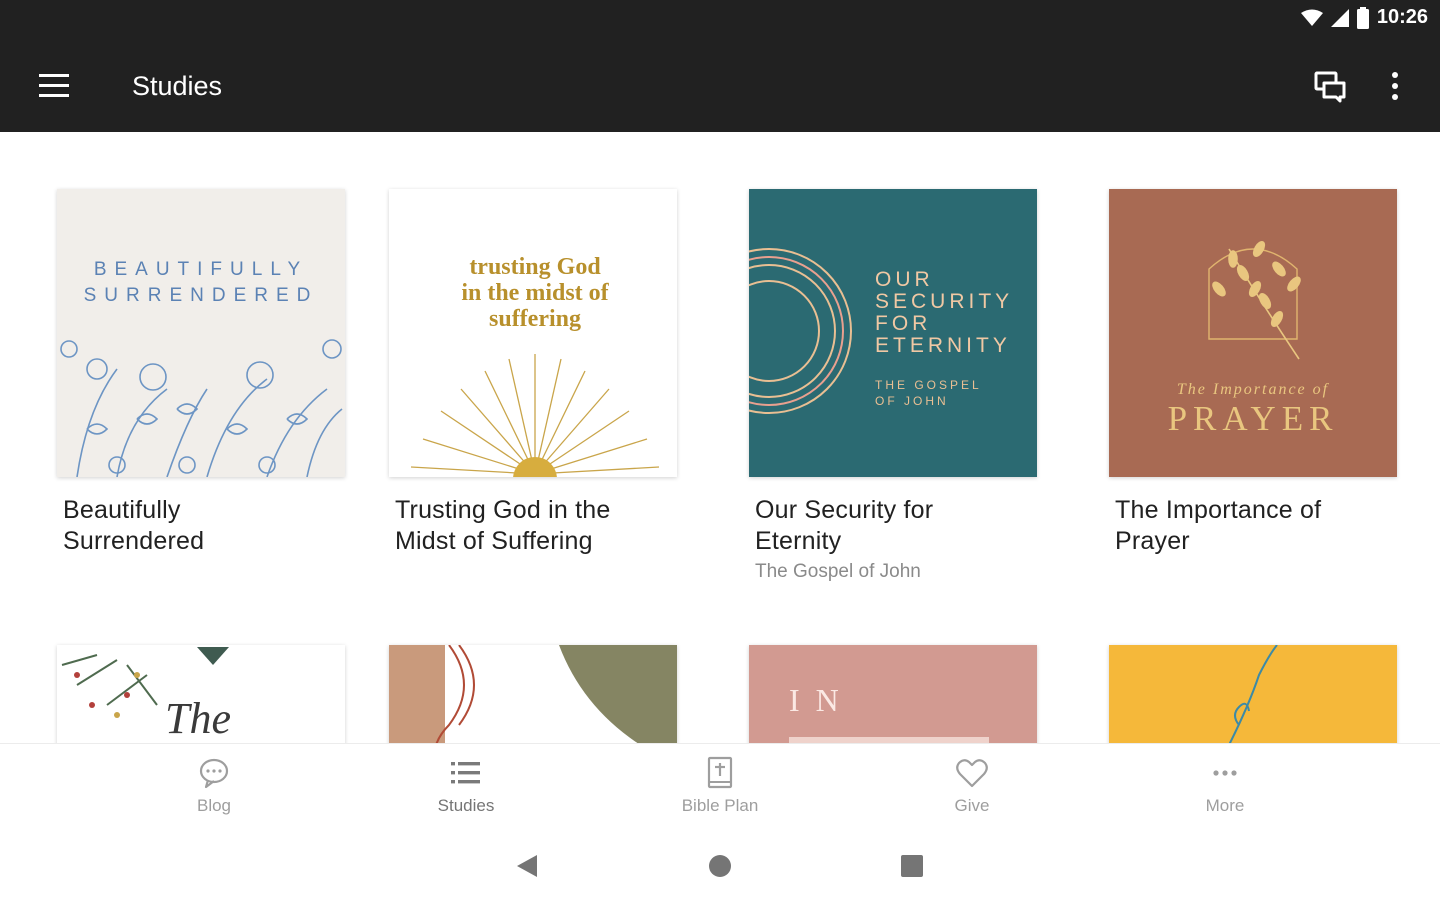 Image resolution: width=1440 pixels, height=900 pixels. Describe the element at coordinates (201, 295) in the screenshot. I see `cover-title-line: SURRENDERED` at that location.